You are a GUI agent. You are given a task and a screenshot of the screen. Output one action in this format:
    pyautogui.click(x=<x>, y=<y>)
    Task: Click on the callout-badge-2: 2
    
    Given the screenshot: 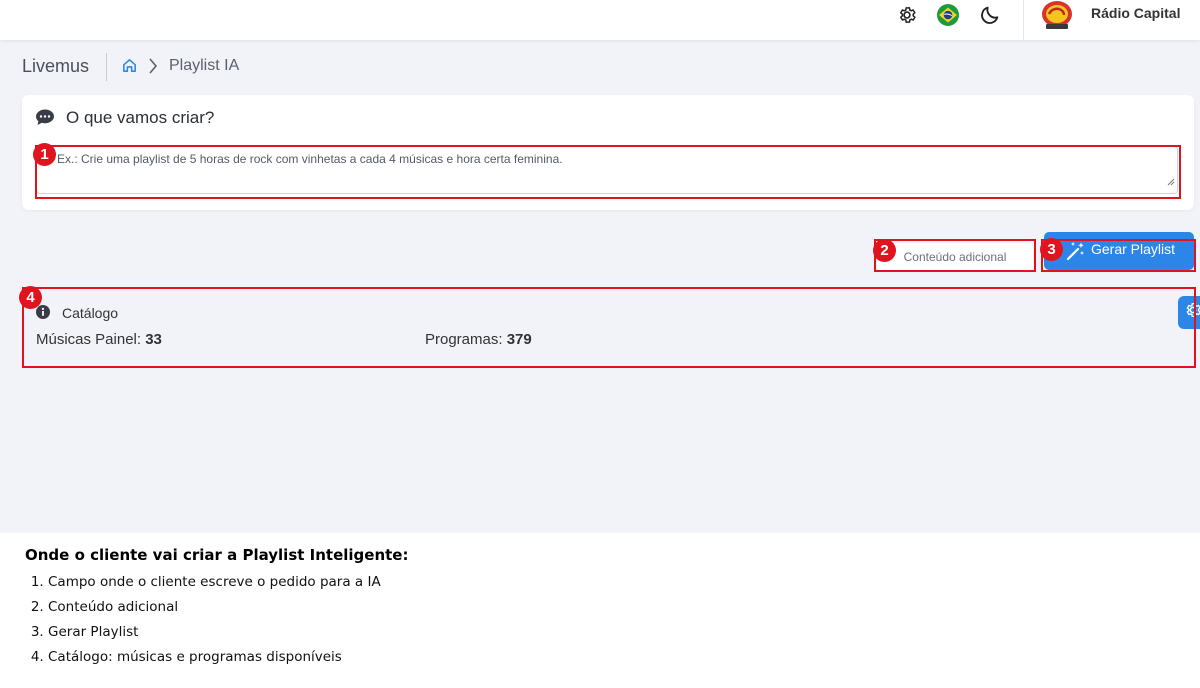 What is the action you would take?
    pyautogui.click(x=884, y=250)
    